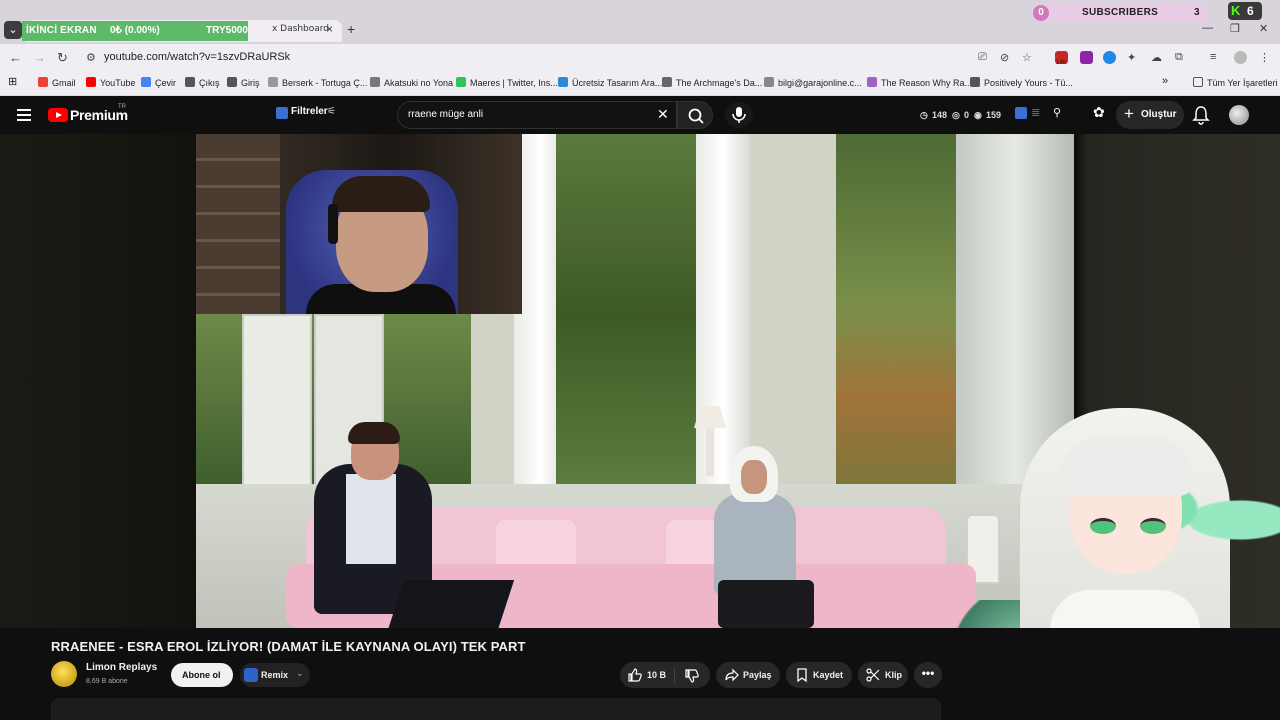  What do you see at coordinates (202, 675) in the screenshot?
I see `subscribe-button: Abone ol` at bounding box center [202, 675].